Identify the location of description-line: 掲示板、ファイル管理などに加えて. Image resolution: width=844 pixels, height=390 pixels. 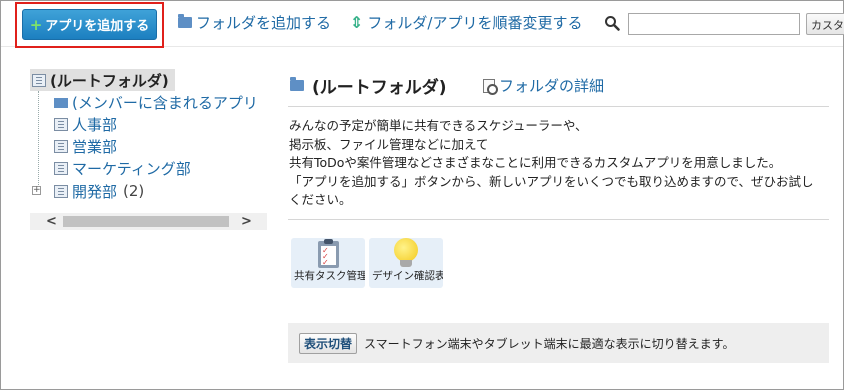
(389, 144).